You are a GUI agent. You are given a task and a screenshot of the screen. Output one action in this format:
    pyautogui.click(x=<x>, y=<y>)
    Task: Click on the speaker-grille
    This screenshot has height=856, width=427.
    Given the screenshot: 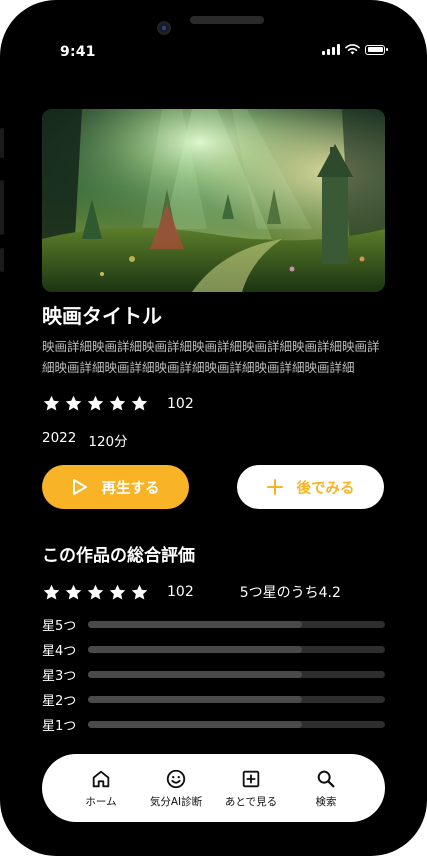 What is the action you would take?
    pyautogui.click(x=227, y=20)
    